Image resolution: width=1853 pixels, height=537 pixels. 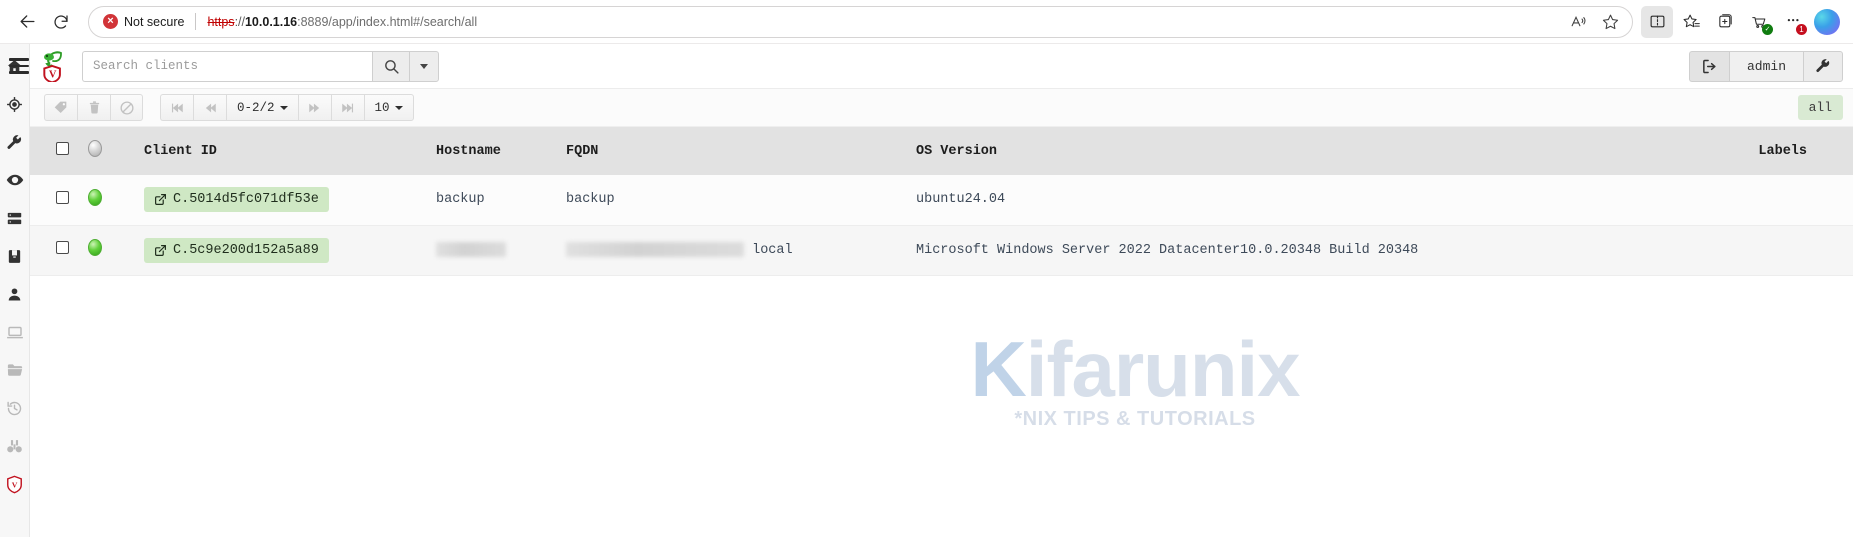 I want to click on favorites-icon, so click(x=1691, y=22).